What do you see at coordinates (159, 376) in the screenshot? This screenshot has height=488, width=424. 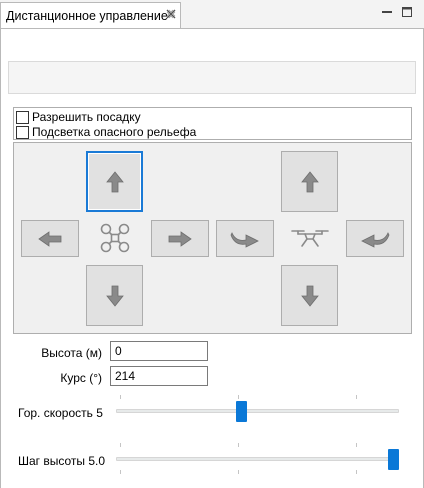 I see `heading-input` at bounding box center [159, 376].